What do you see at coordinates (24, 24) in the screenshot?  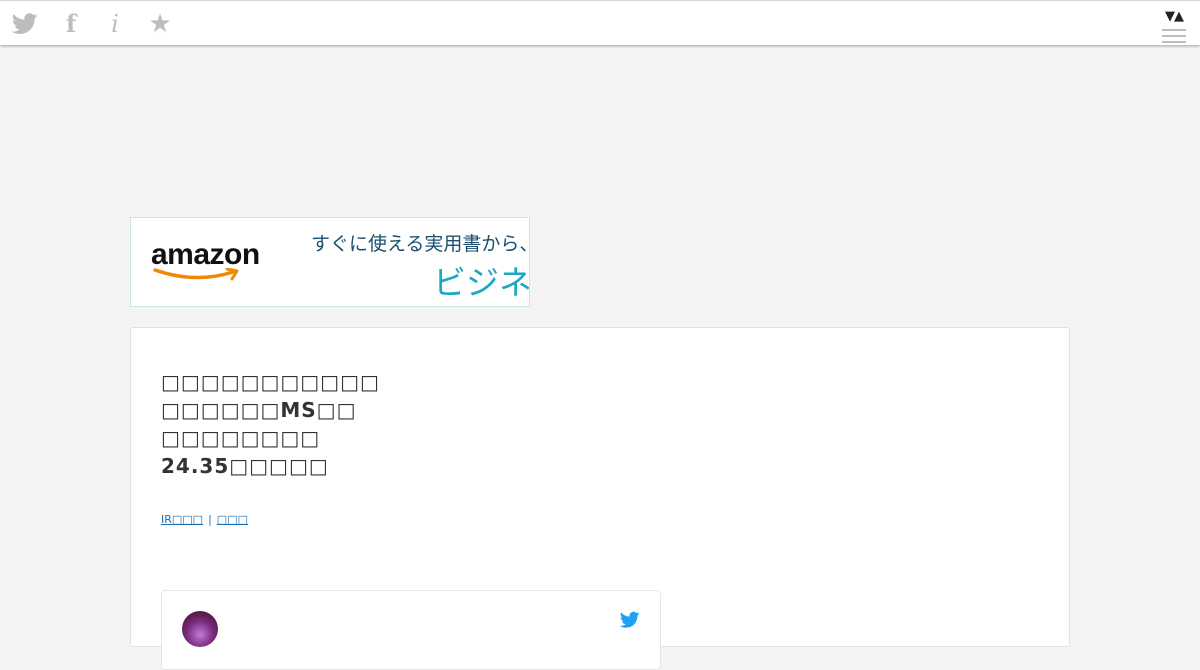 I see `twitter-icon` at bounding box center [24, 24].